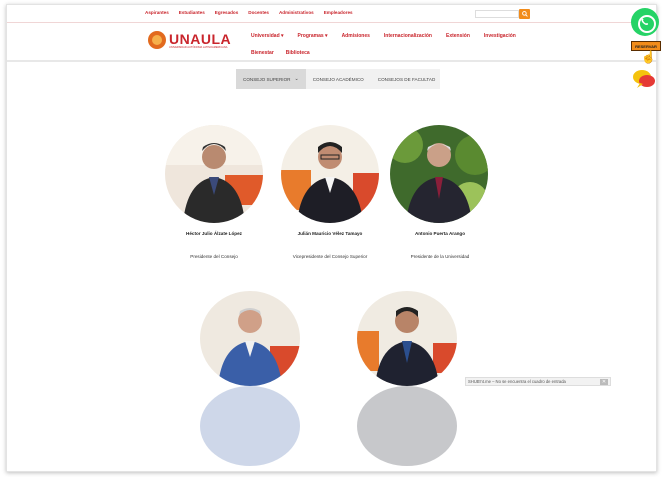 This screenshot has height=477, width=669. I want to click on nav-programas: Programas ▾, so click(313, 36).